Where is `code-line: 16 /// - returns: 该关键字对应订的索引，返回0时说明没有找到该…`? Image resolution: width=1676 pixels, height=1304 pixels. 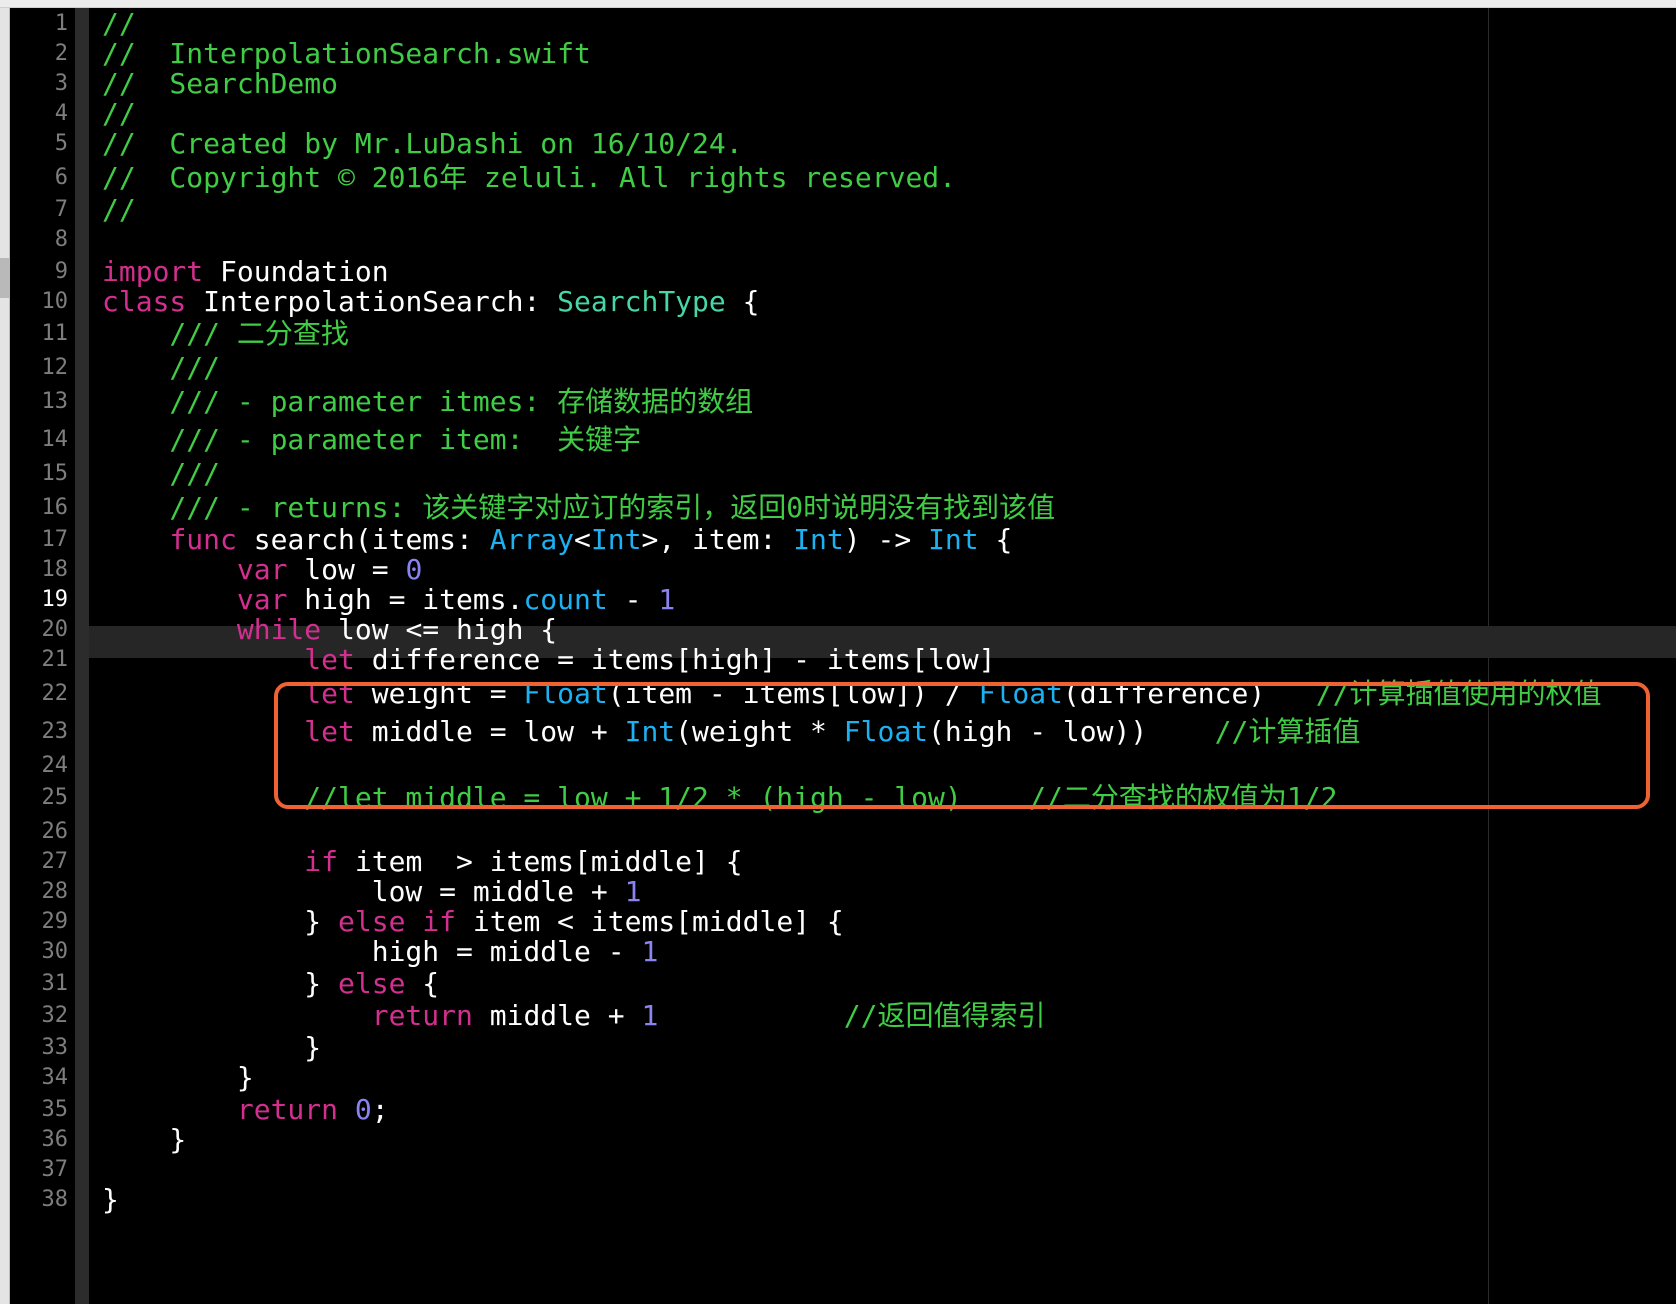 code-line: 16 /// - returns: 该关键字对应订的索引，返回0时说明没有找到该… is located at coordinates (838, 508).